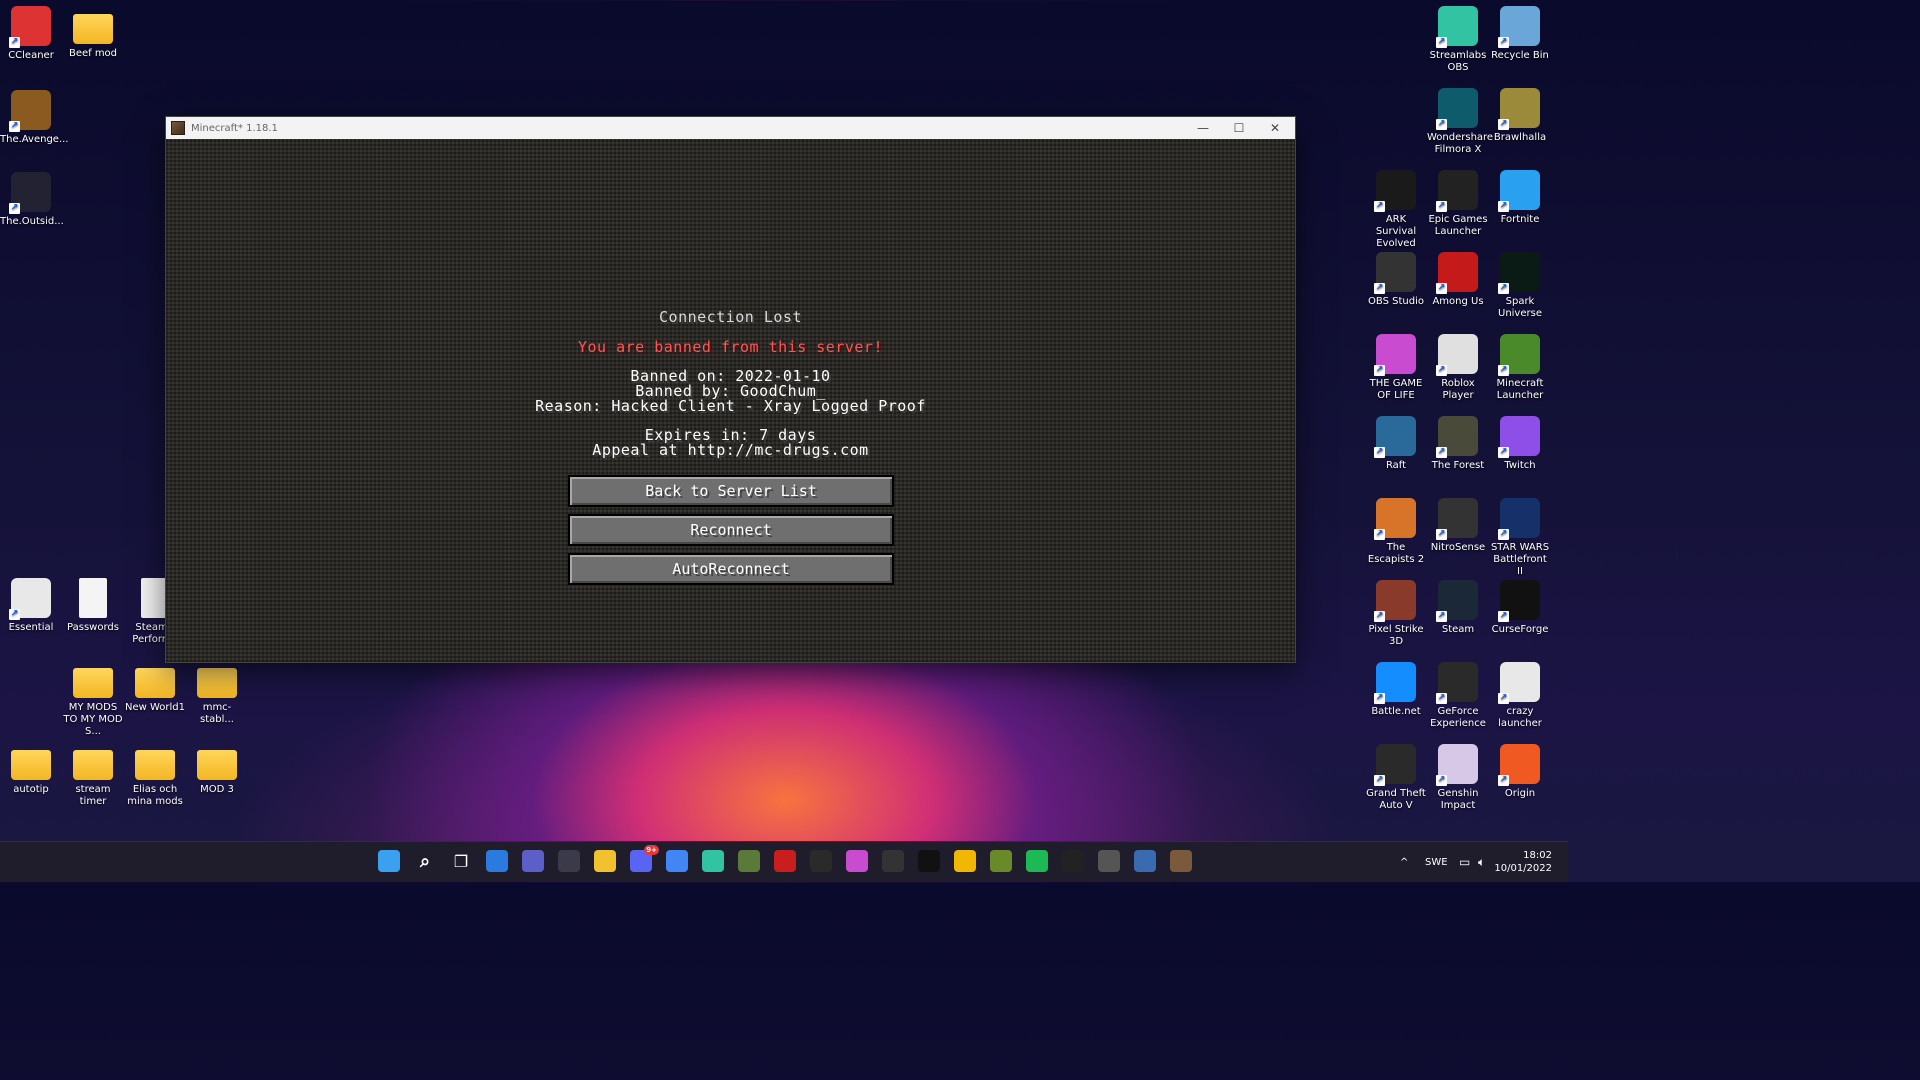 The image size is (1920, 1080). I want to click on taskbar-game-of-life-icon, so click(857, 861).